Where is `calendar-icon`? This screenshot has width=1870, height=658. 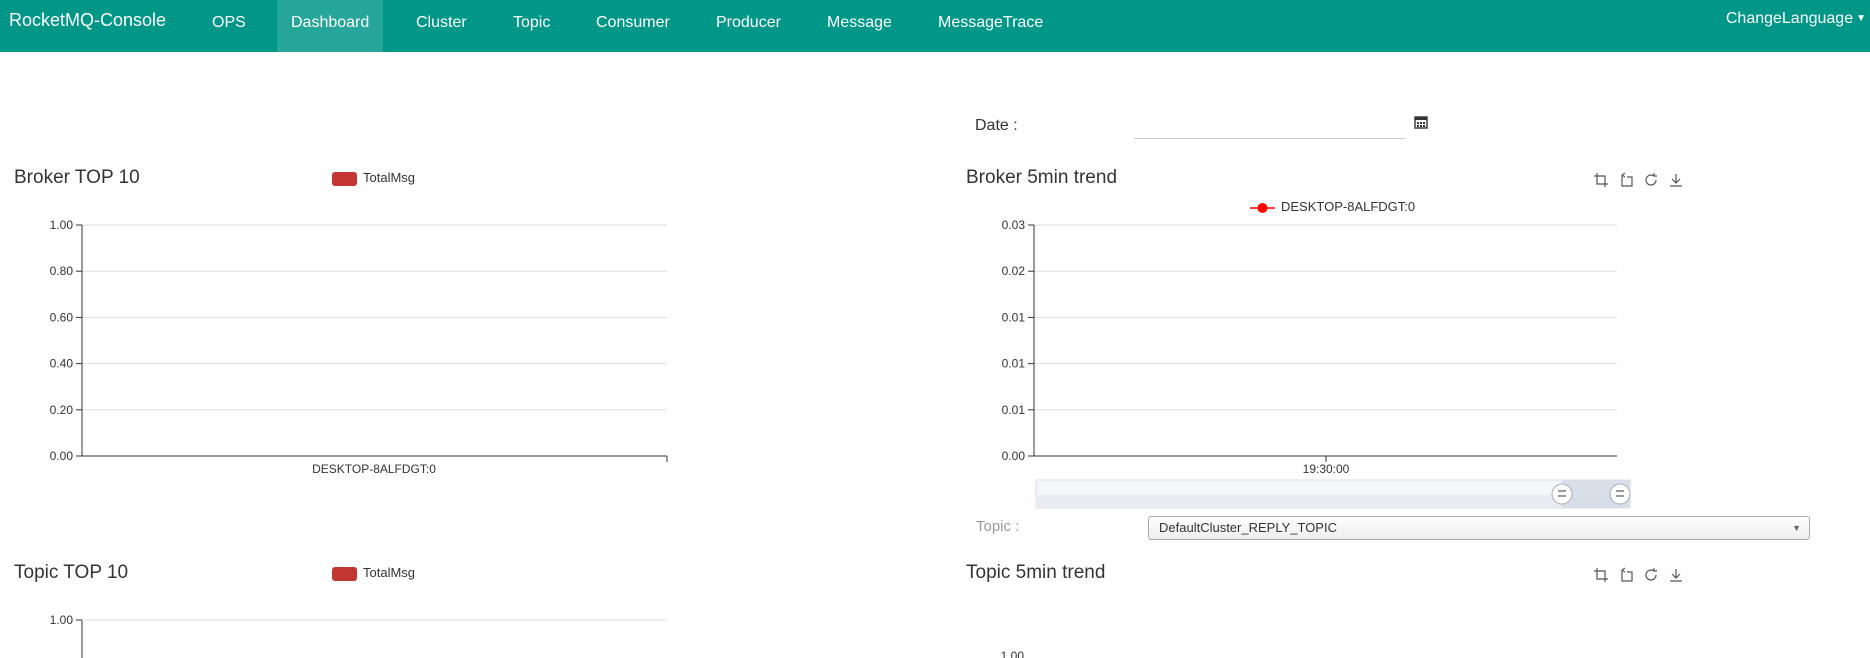 calendar-icon is located at coordinates (1421, 122).